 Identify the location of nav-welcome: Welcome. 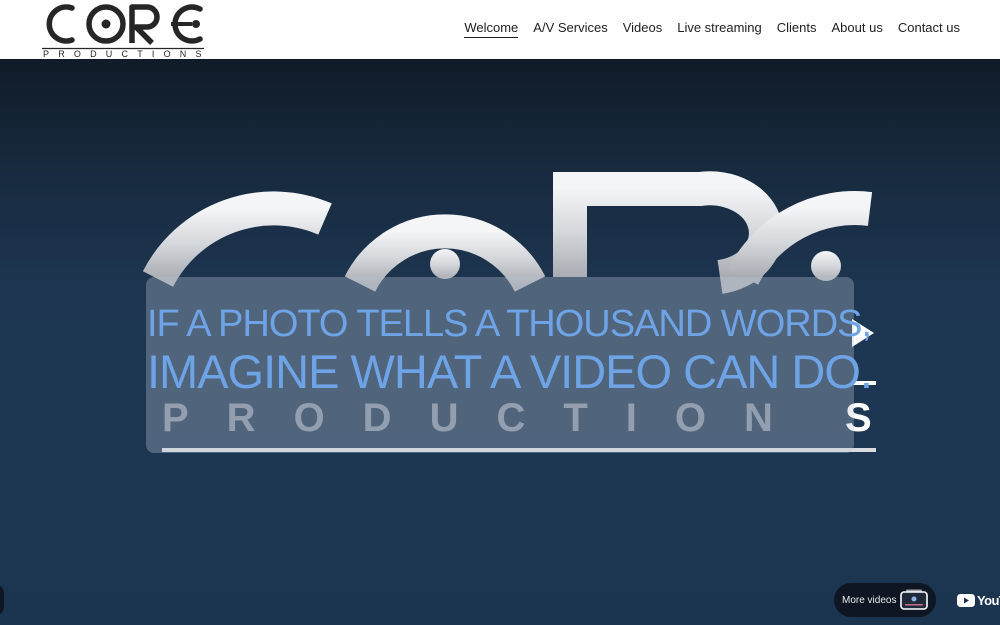
(491, 29).